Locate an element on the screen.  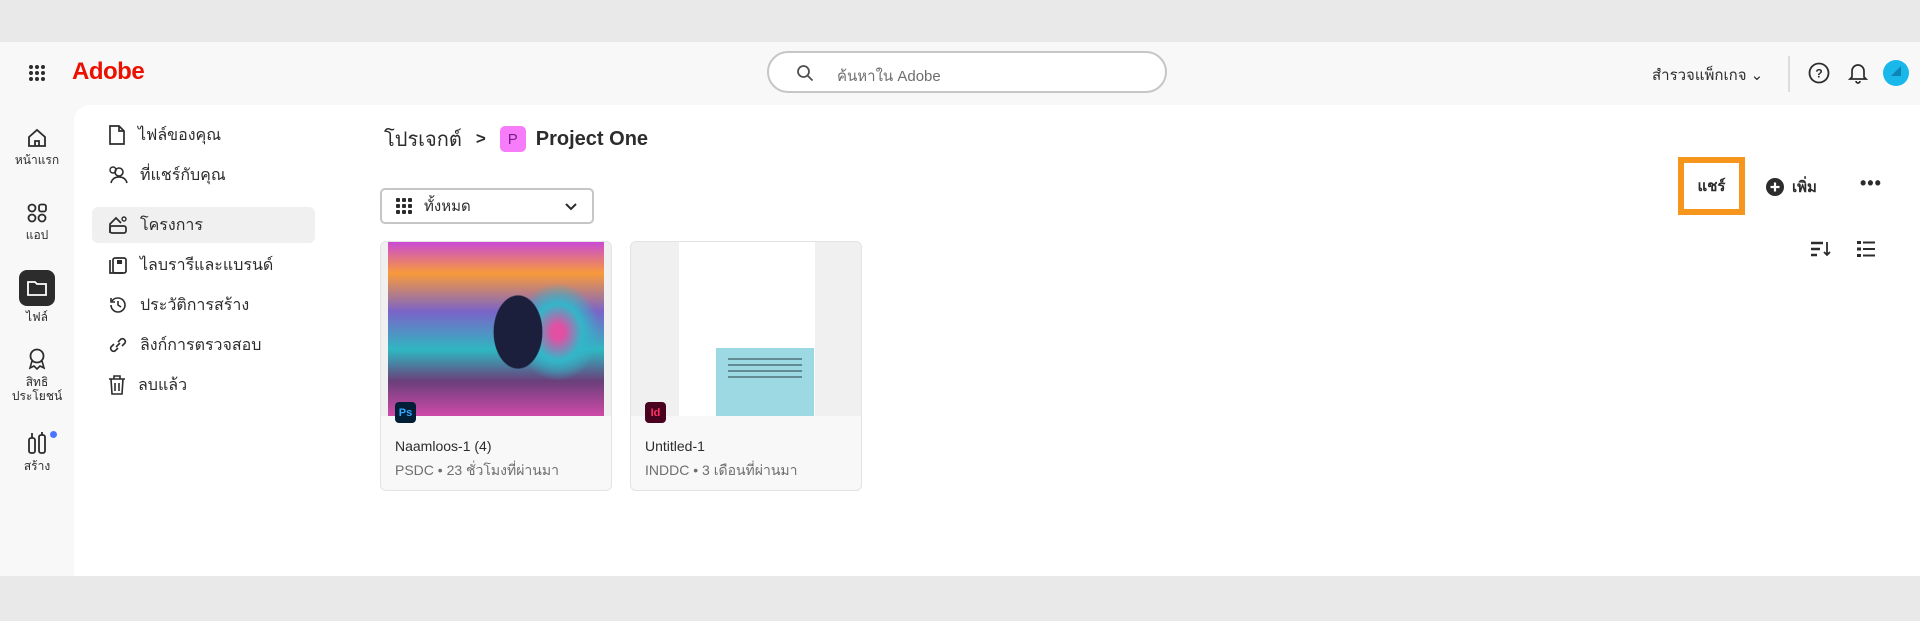
divider is located at coordinates (1789, 74).